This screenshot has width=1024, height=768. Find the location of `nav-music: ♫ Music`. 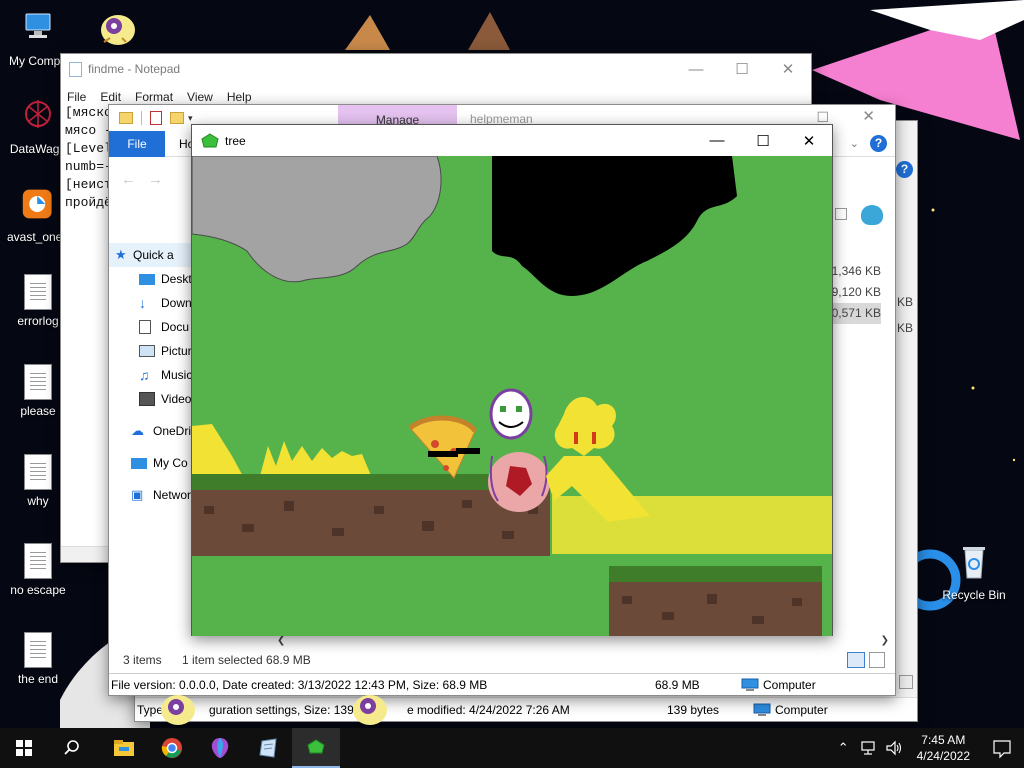

nav-music: ♫ Music is located at coordinates (154, 375).